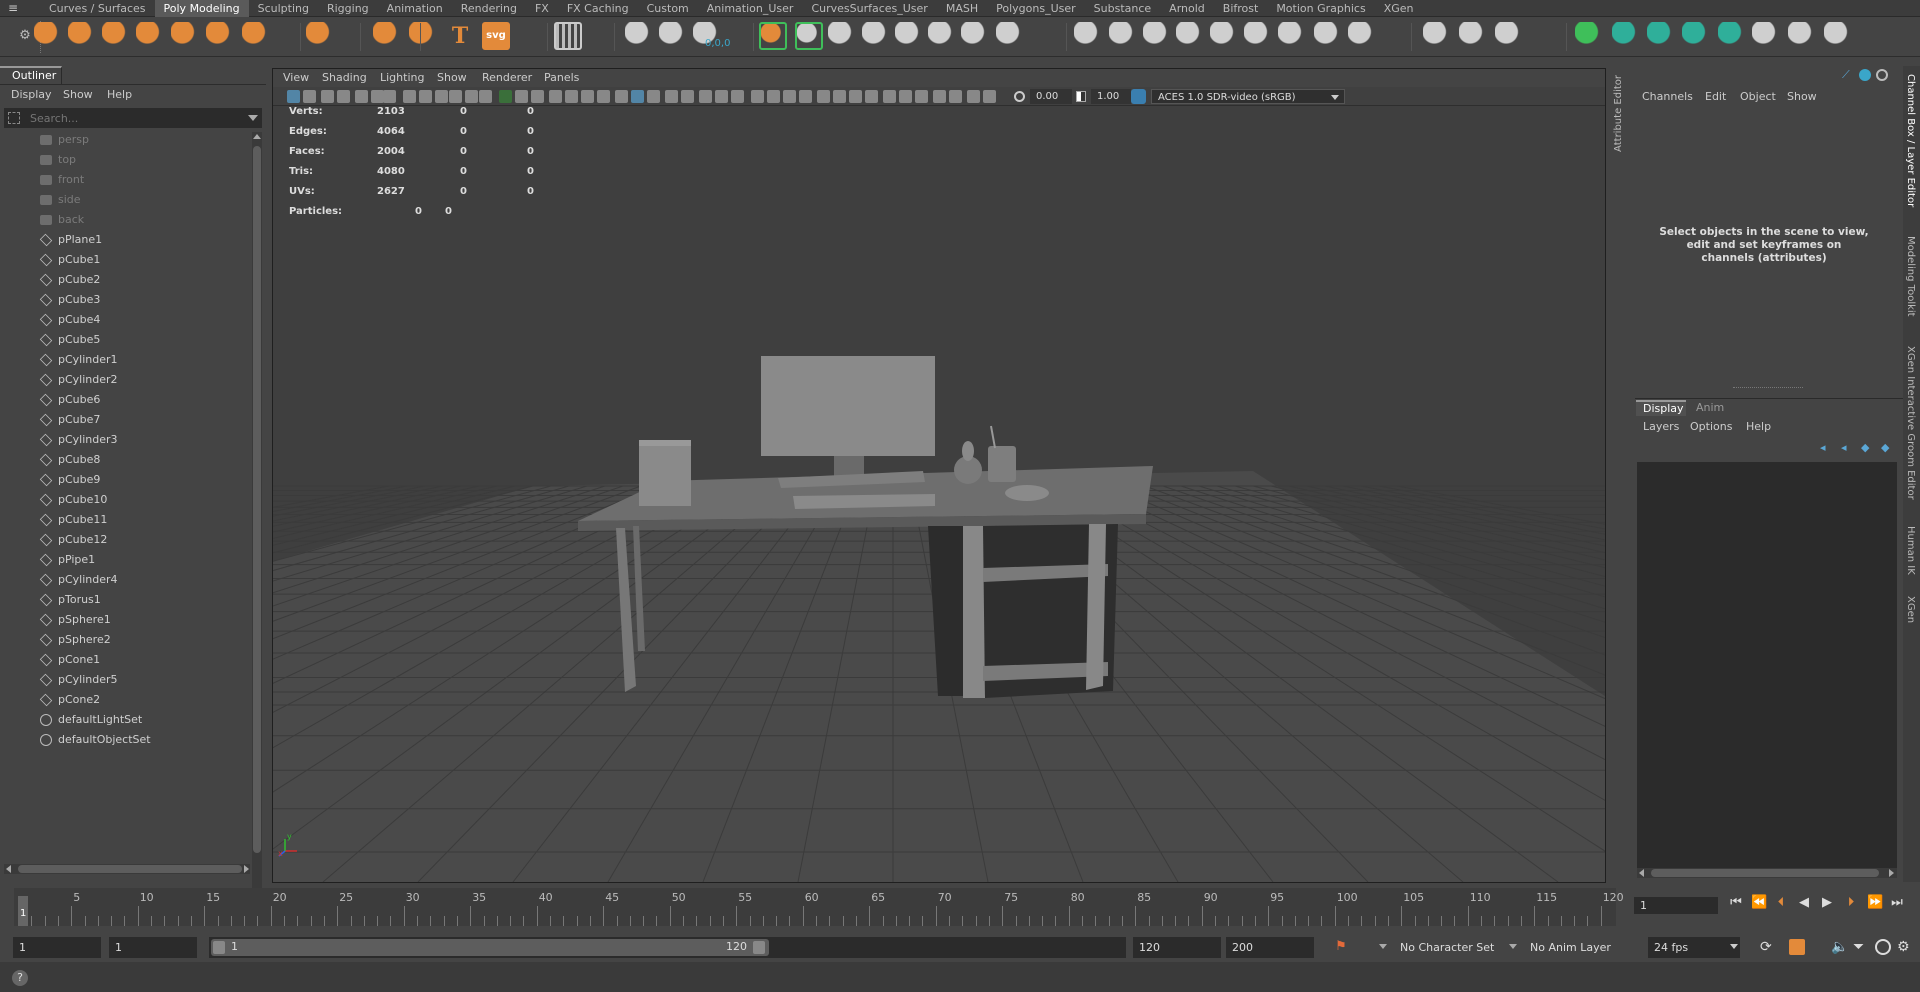 Image resolution: width=1920 pixels, height=992 pixels. What do you see at coordinates (1177, 947) in the screenshot?
I see `playback-end-field: 120` at bounding box center [1177, 947].